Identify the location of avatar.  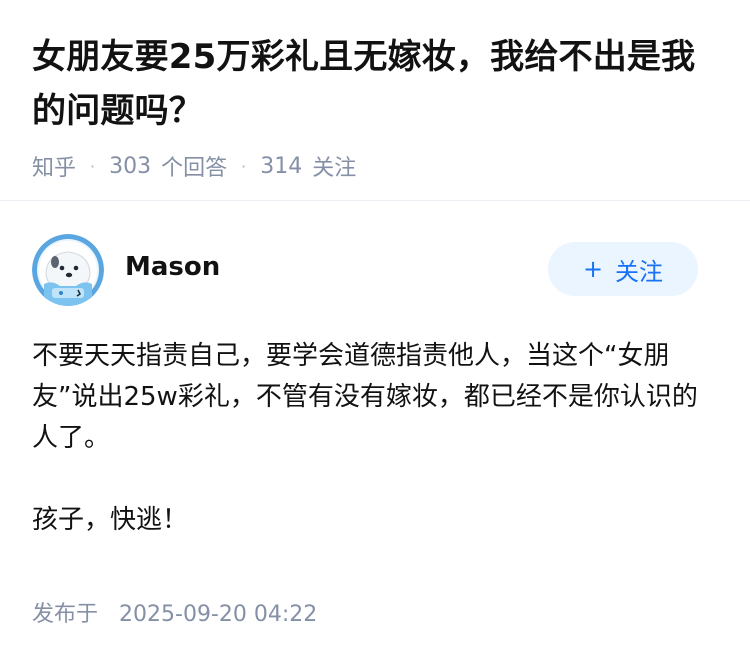
(68, 270).